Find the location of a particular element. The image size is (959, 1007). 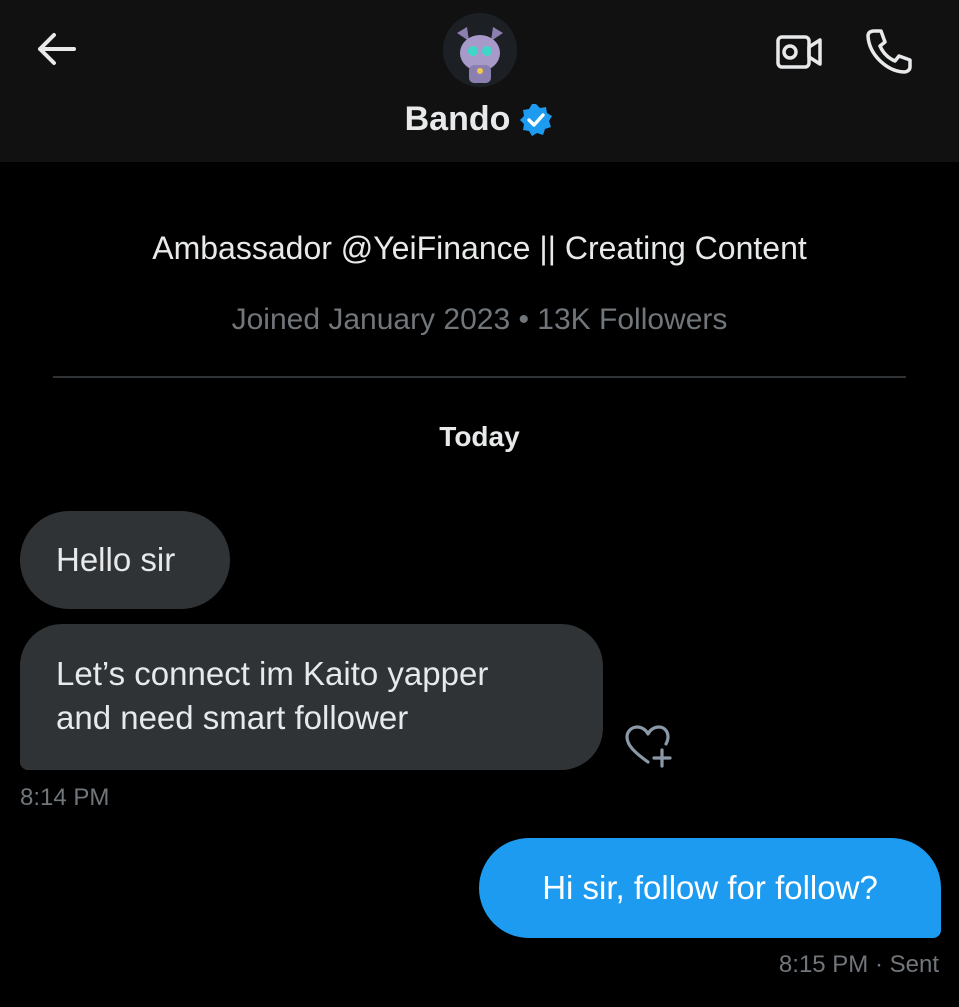

video-call-icon is located at coordinates (799, 52).